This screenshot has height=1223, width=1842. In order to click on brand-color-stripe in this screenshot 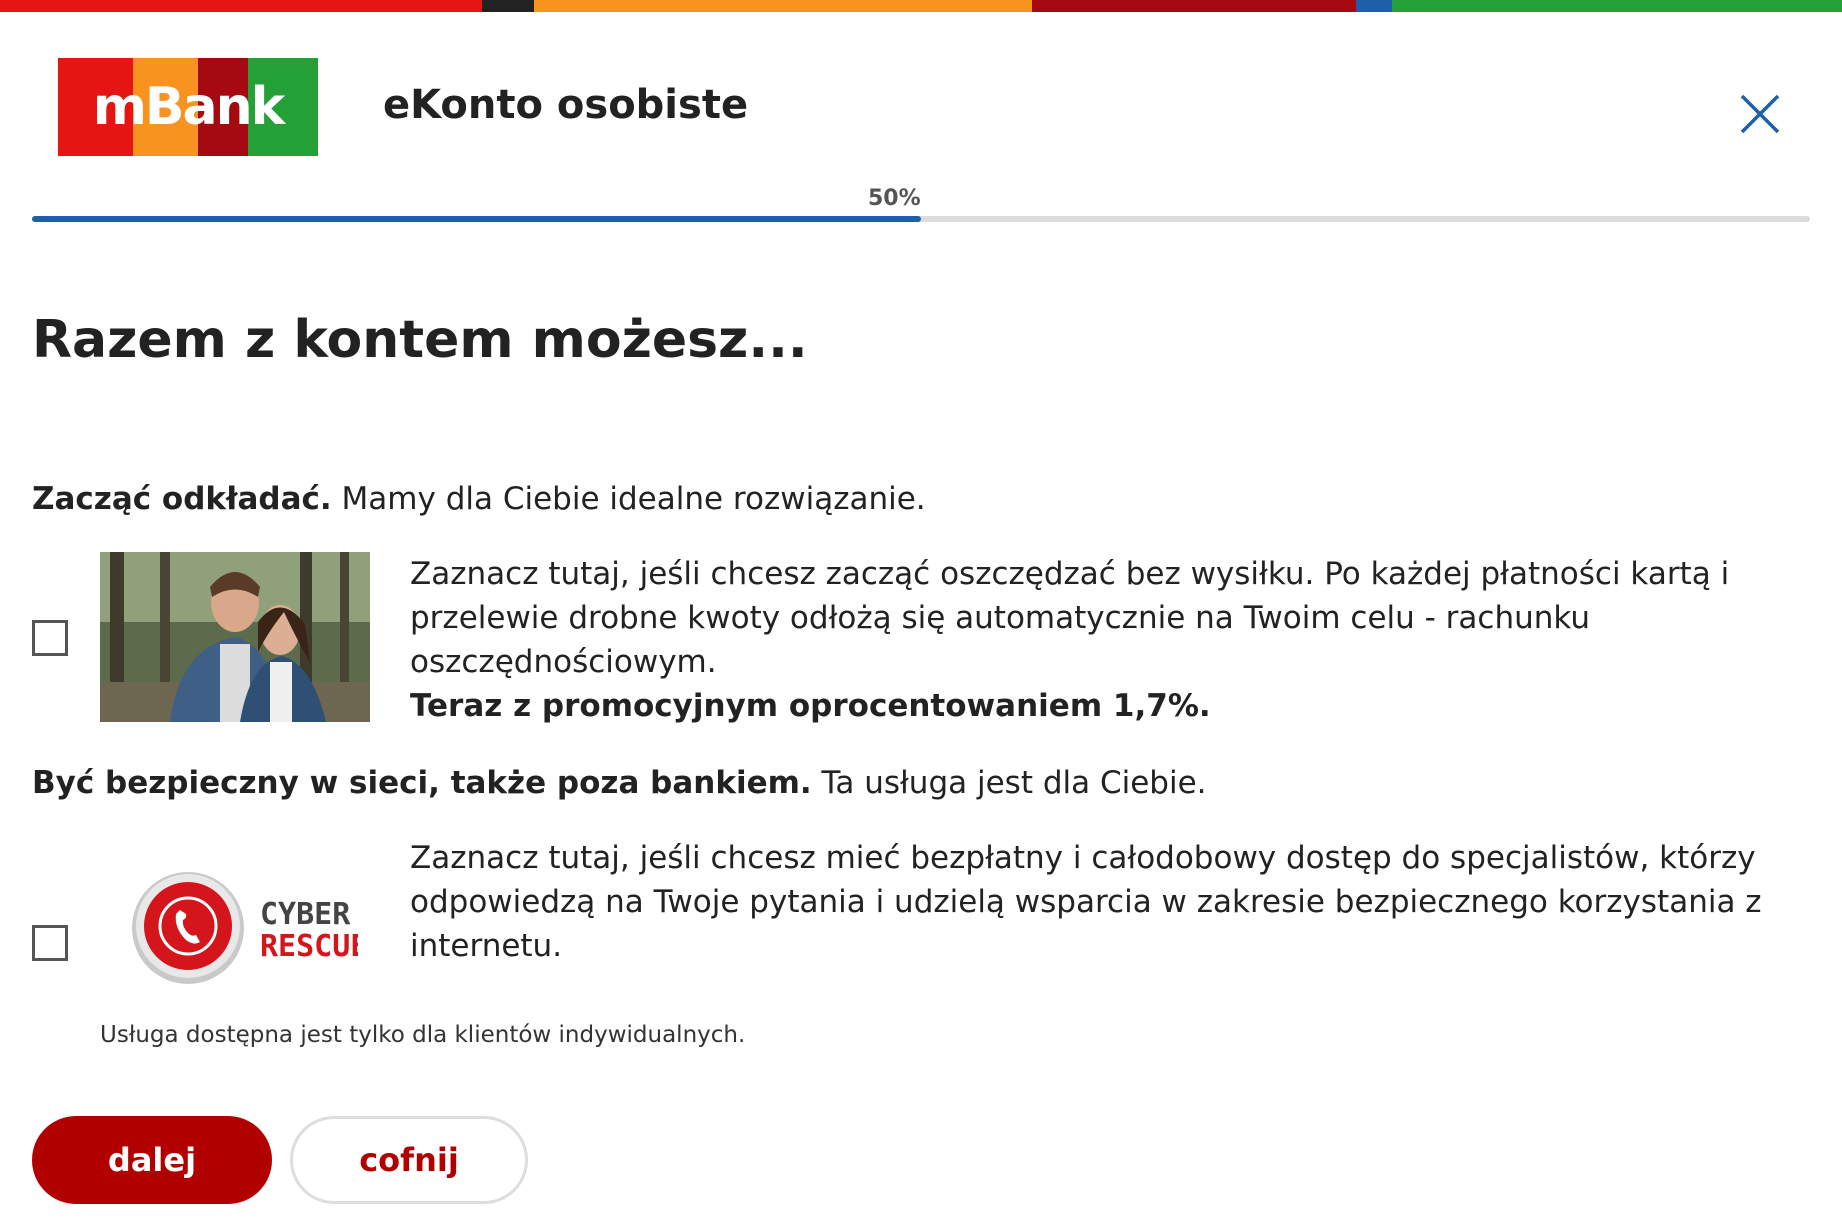, I will do `click(921, 6)`.